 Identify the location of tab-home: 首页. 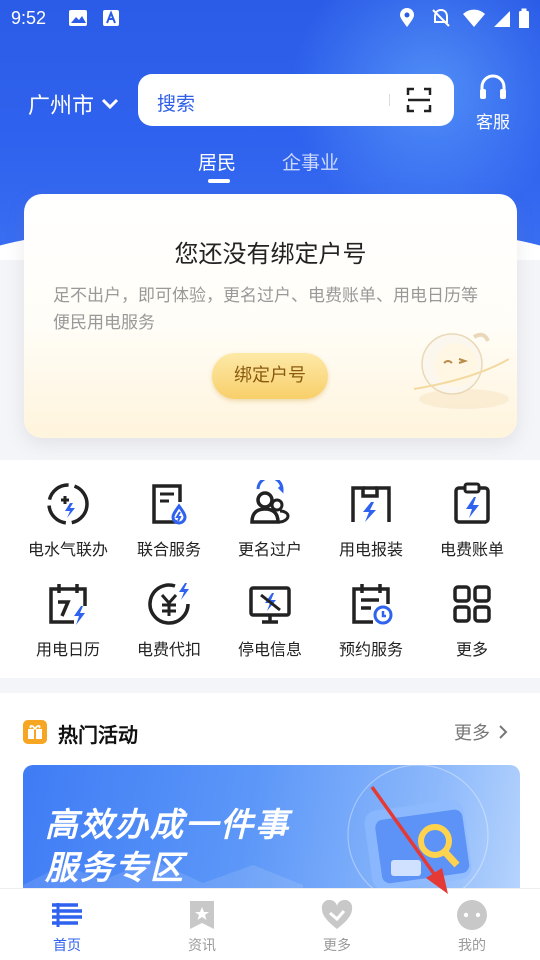
(67, 922).